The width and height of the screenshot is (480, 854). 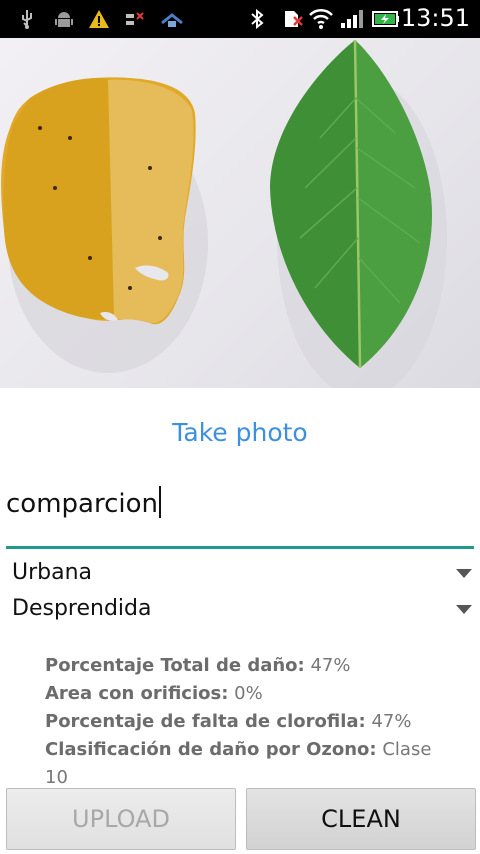 I want to click on cell-signal-icon, so click(x=352, y=19).